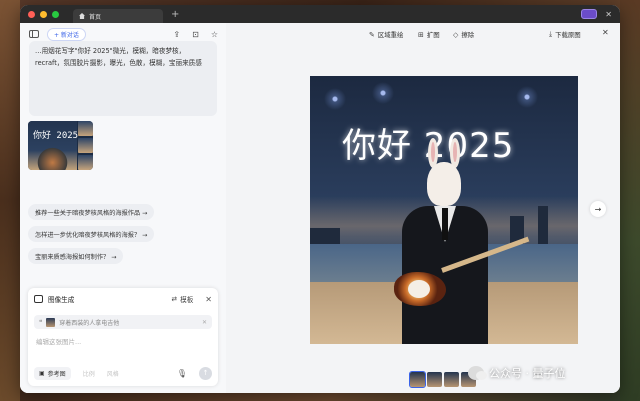 The width and height of the screenshot is (640, 401). I want to click on viewer-toolbar: ✎ 区域重绘 ⊞ 扩图 ◇ 擦除 ⤓ 下载原图 ✕, so click(423, 34).